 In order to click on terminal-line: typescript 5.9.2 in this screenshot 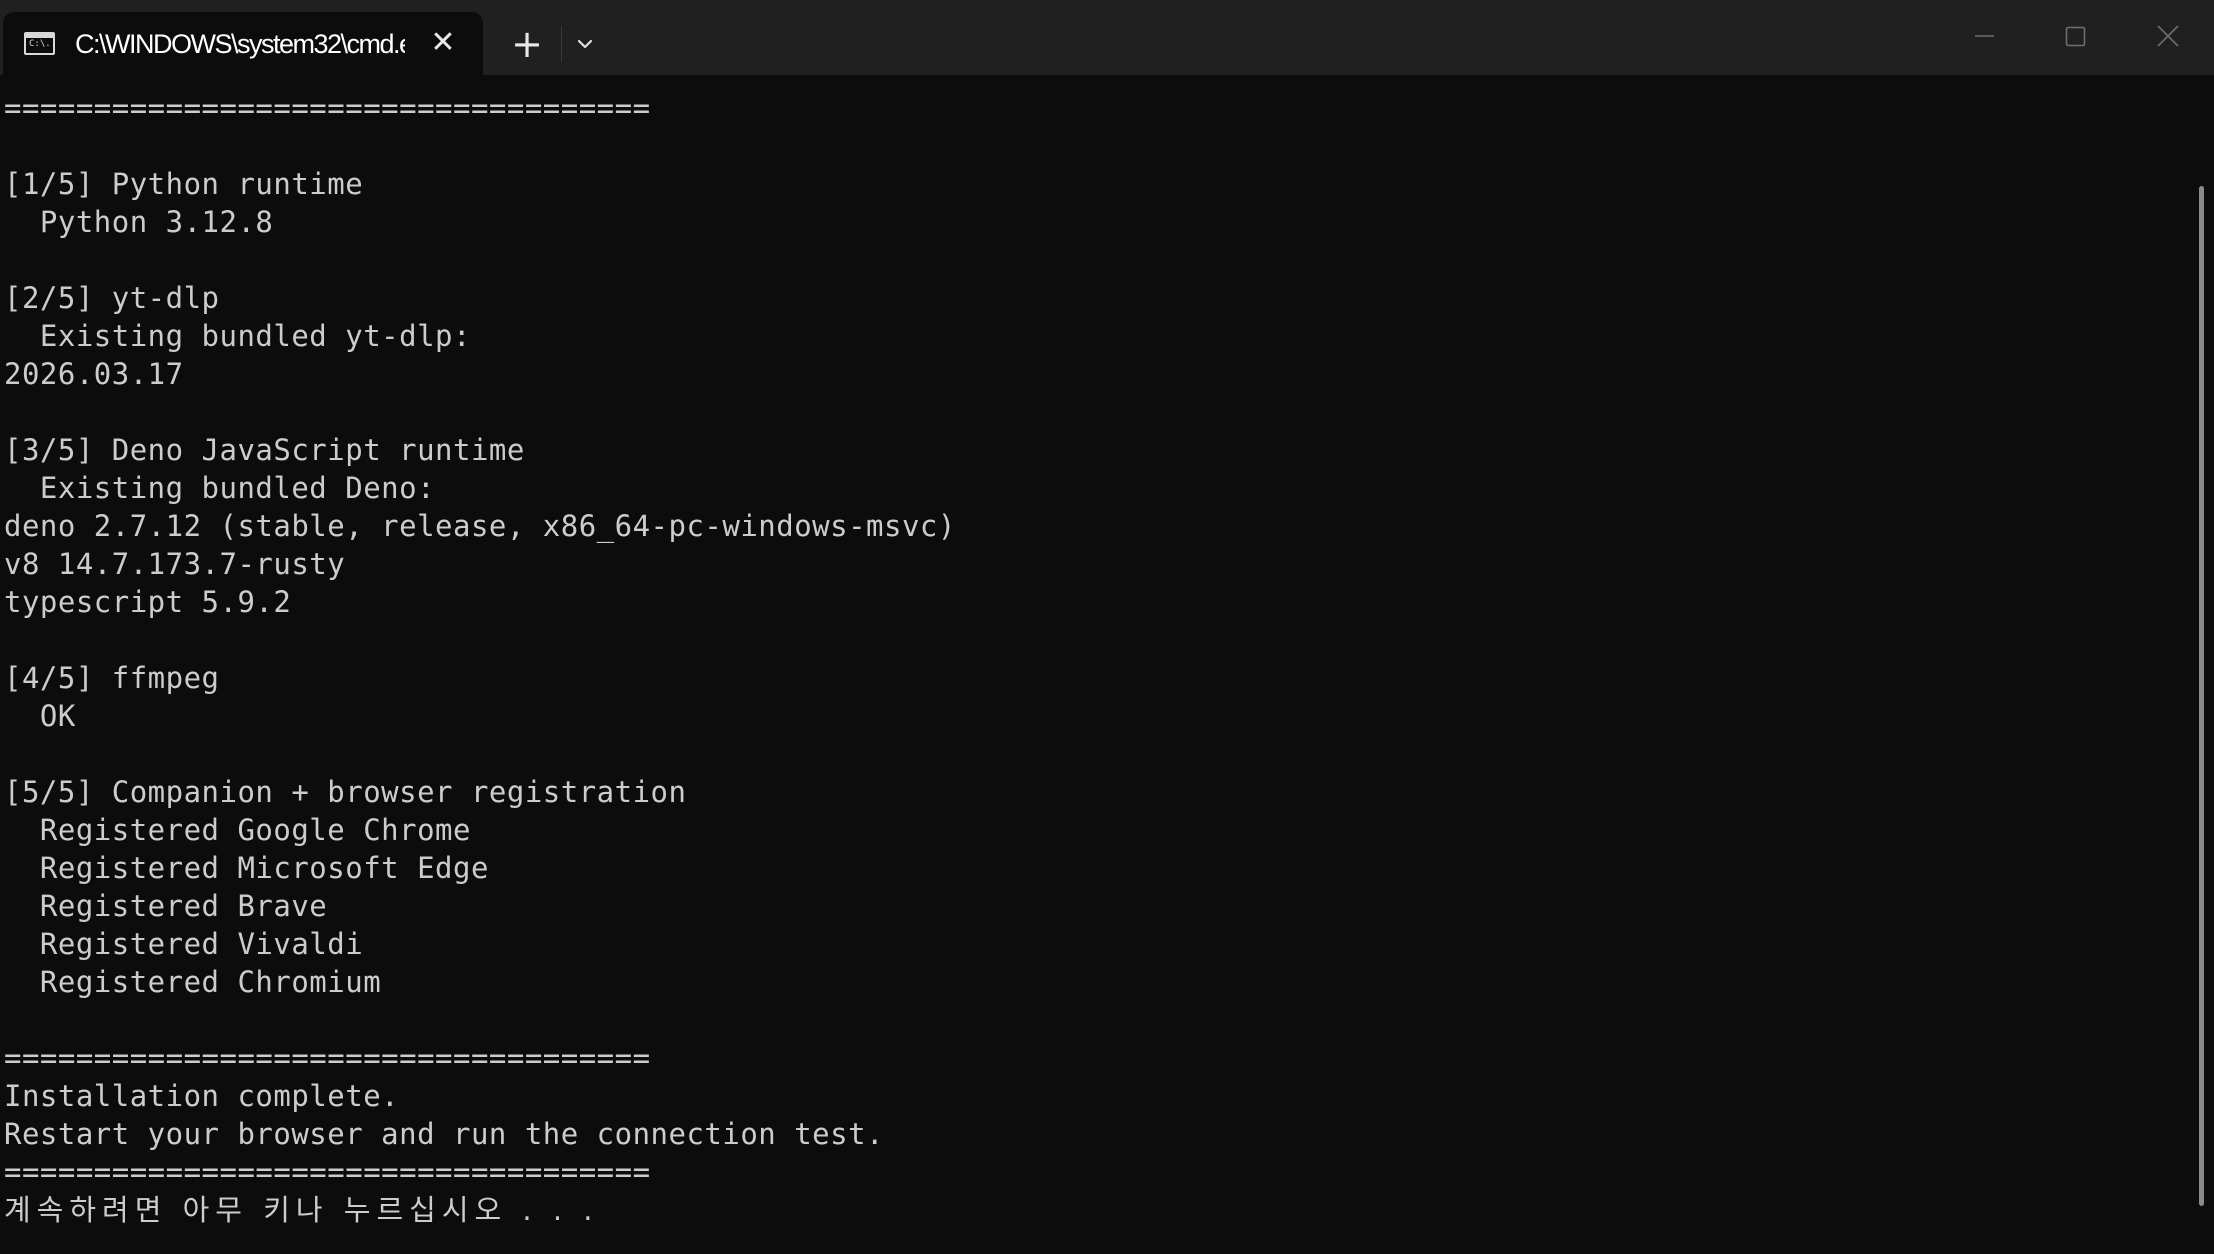, I will do `click(148, 602)`.